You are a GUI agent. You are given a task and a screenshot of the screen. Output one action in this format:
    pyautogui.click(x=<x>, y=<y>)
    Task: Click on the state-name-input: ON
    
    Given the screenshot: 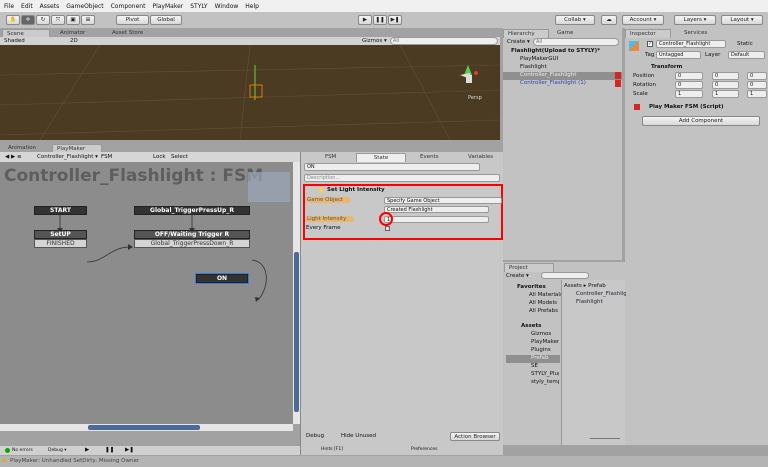 What is the action you would take?
    pyautogui.click(x=392, y=167)
    